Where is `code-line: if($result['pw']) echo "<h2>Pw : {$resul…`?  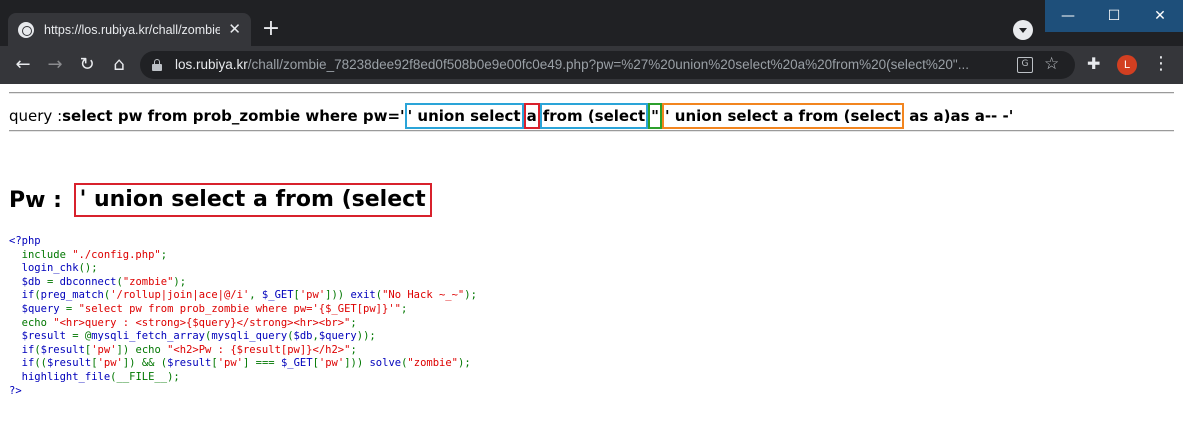
code-line: if($result['pw']) echo "<h2>Pw : {$resul… is located at coordinates (189, 349).